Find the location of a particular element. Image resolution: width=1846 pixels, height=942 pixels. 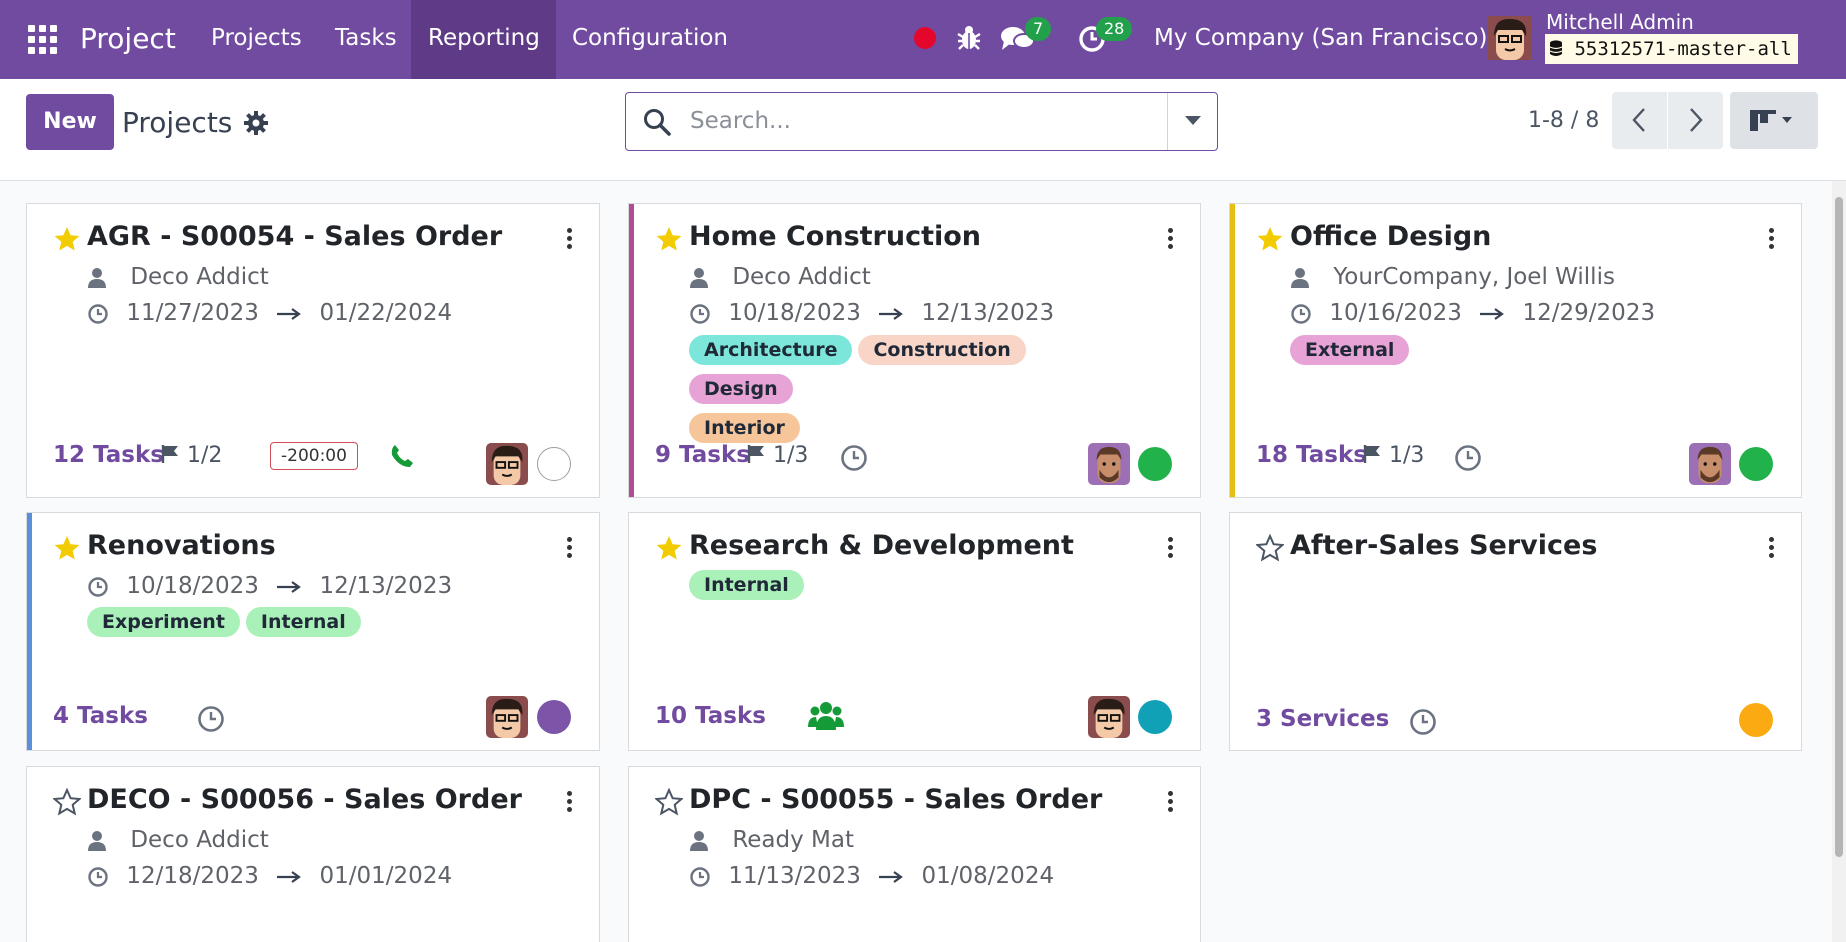

project-dates: 11/27/2023 01/22/2024 is located at coordinates (269, 313).